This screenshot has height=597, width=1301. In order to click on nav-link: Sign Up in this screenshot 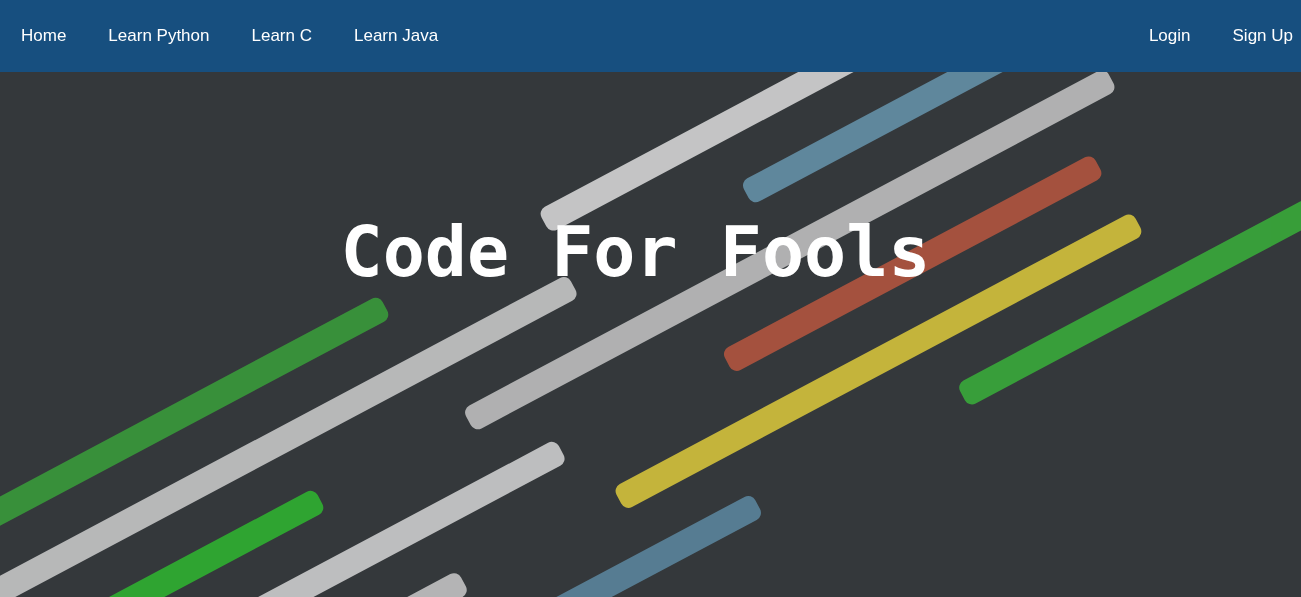, I will do `click(1256, 36)`.